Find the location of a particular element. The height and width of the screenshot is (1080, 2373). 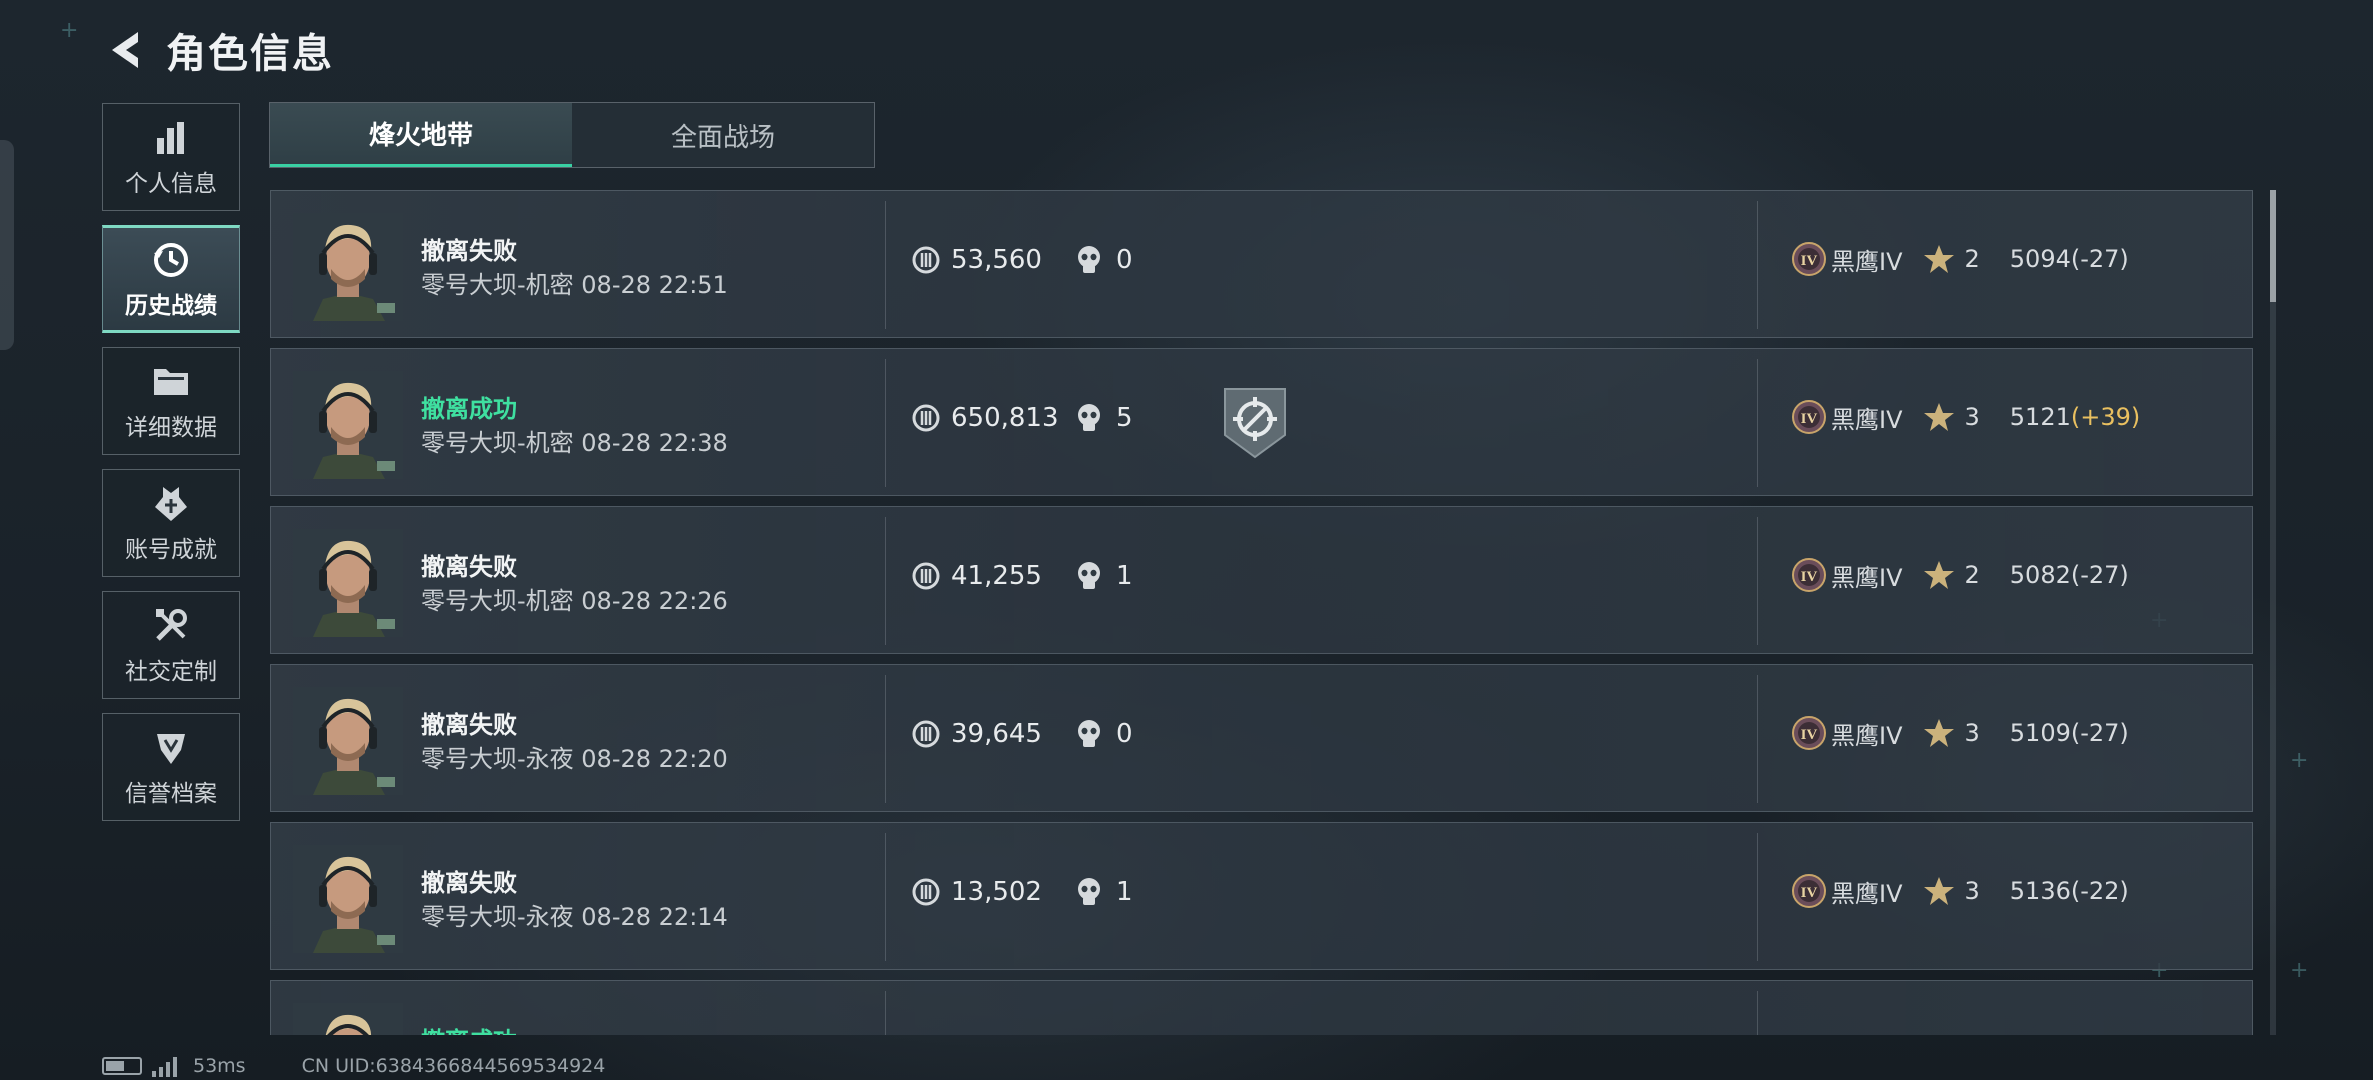

kill-count-number: 5 is located at coordinates (1124, 418).